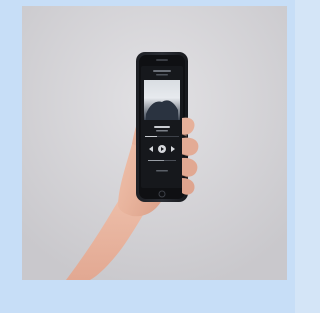 This screenshot has height=313, width=320. Describe the element at coordinates (162, 131) in the screenshot. I see `track-artist-line` at that location.